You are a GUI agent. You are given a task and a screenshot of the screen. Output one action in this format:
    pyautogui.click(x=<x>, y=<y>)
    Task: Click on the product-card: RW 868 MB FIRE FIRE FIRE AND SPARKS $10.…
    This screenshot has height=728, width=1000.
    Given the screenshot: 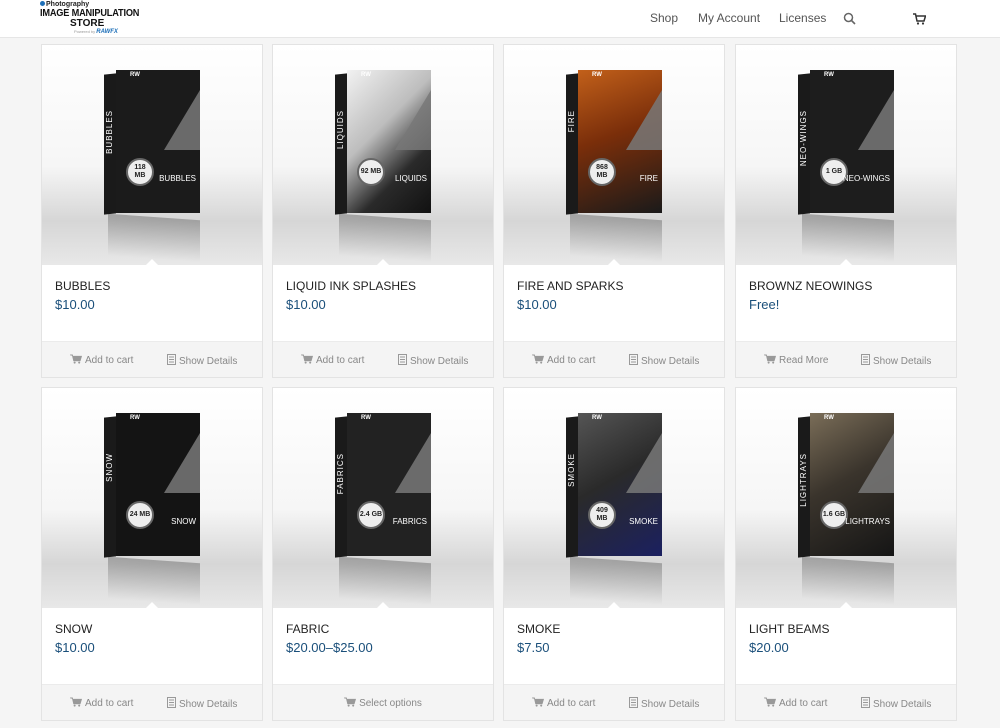 What is the action you would take?
    pyautogui.click(x=614, y=211)
    